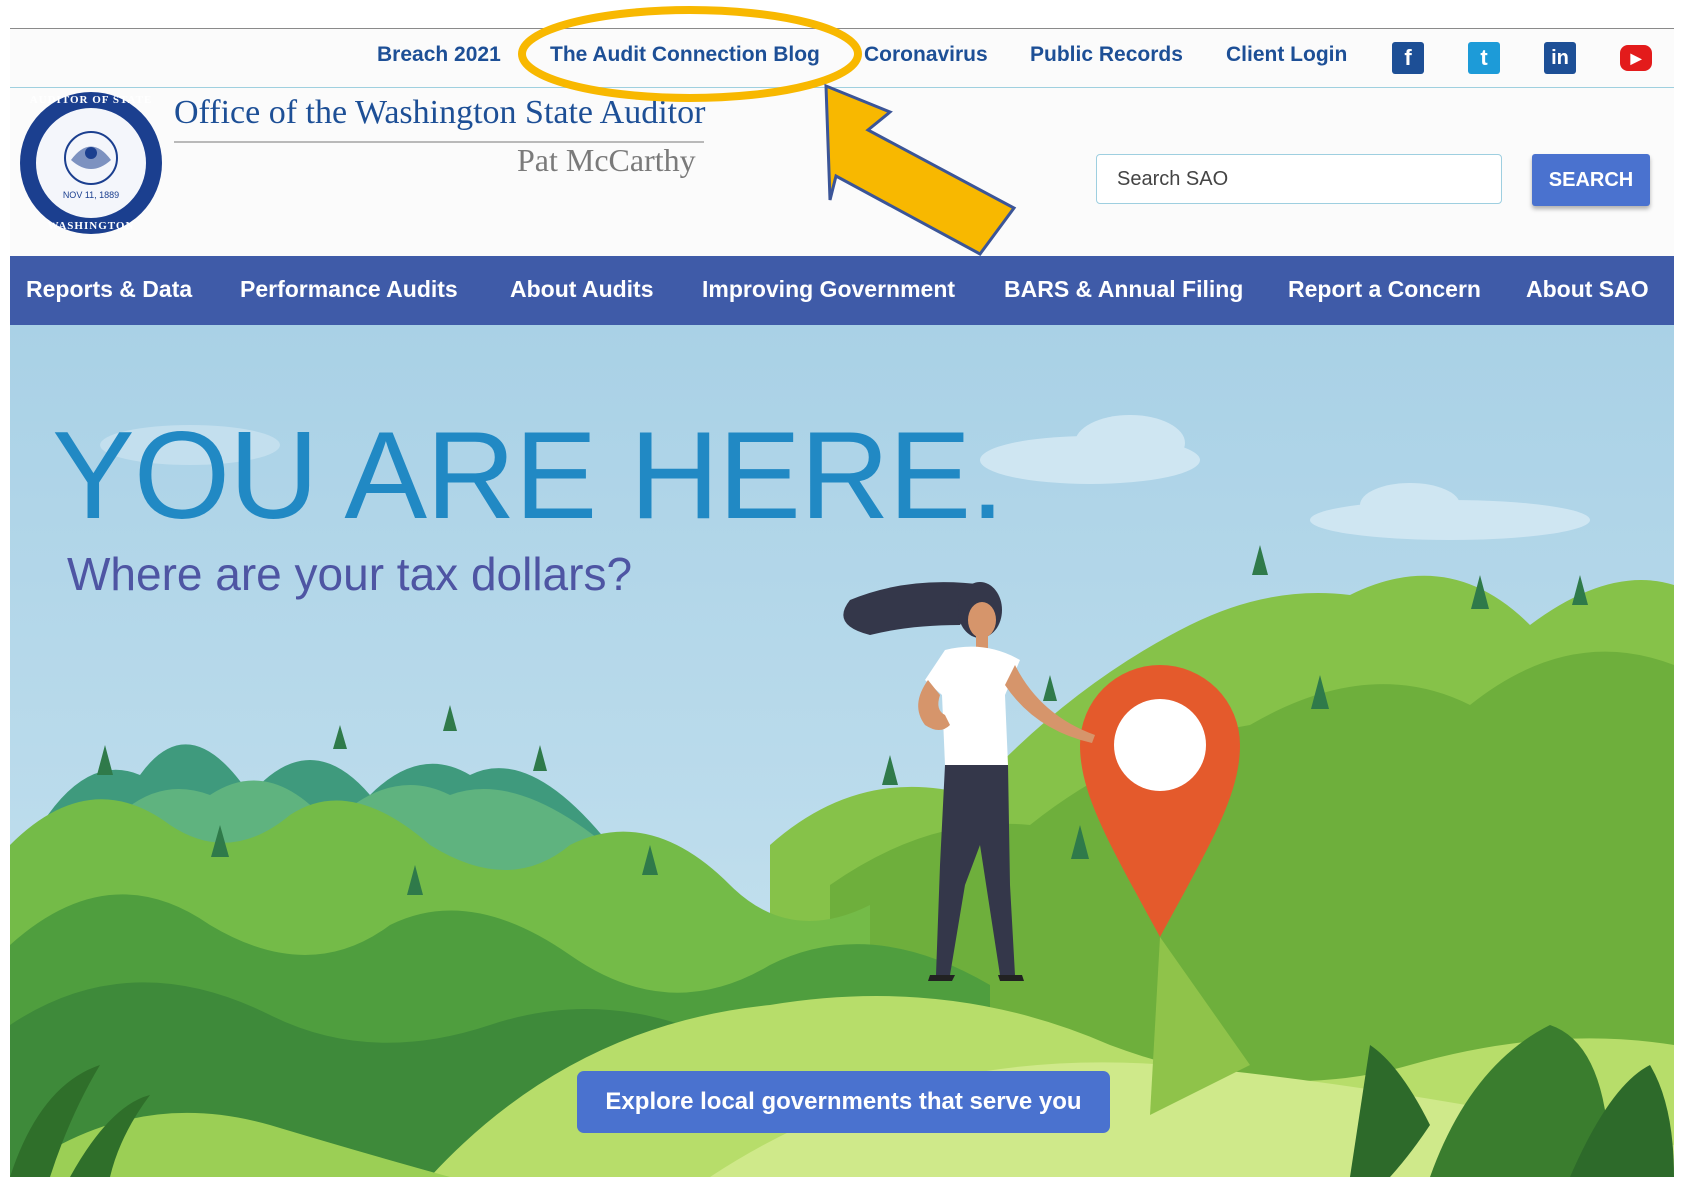 This screenshot has width=1681, height=1177. I want to click on nav-item-reports-data: Reports & Data, so click(109, 289).